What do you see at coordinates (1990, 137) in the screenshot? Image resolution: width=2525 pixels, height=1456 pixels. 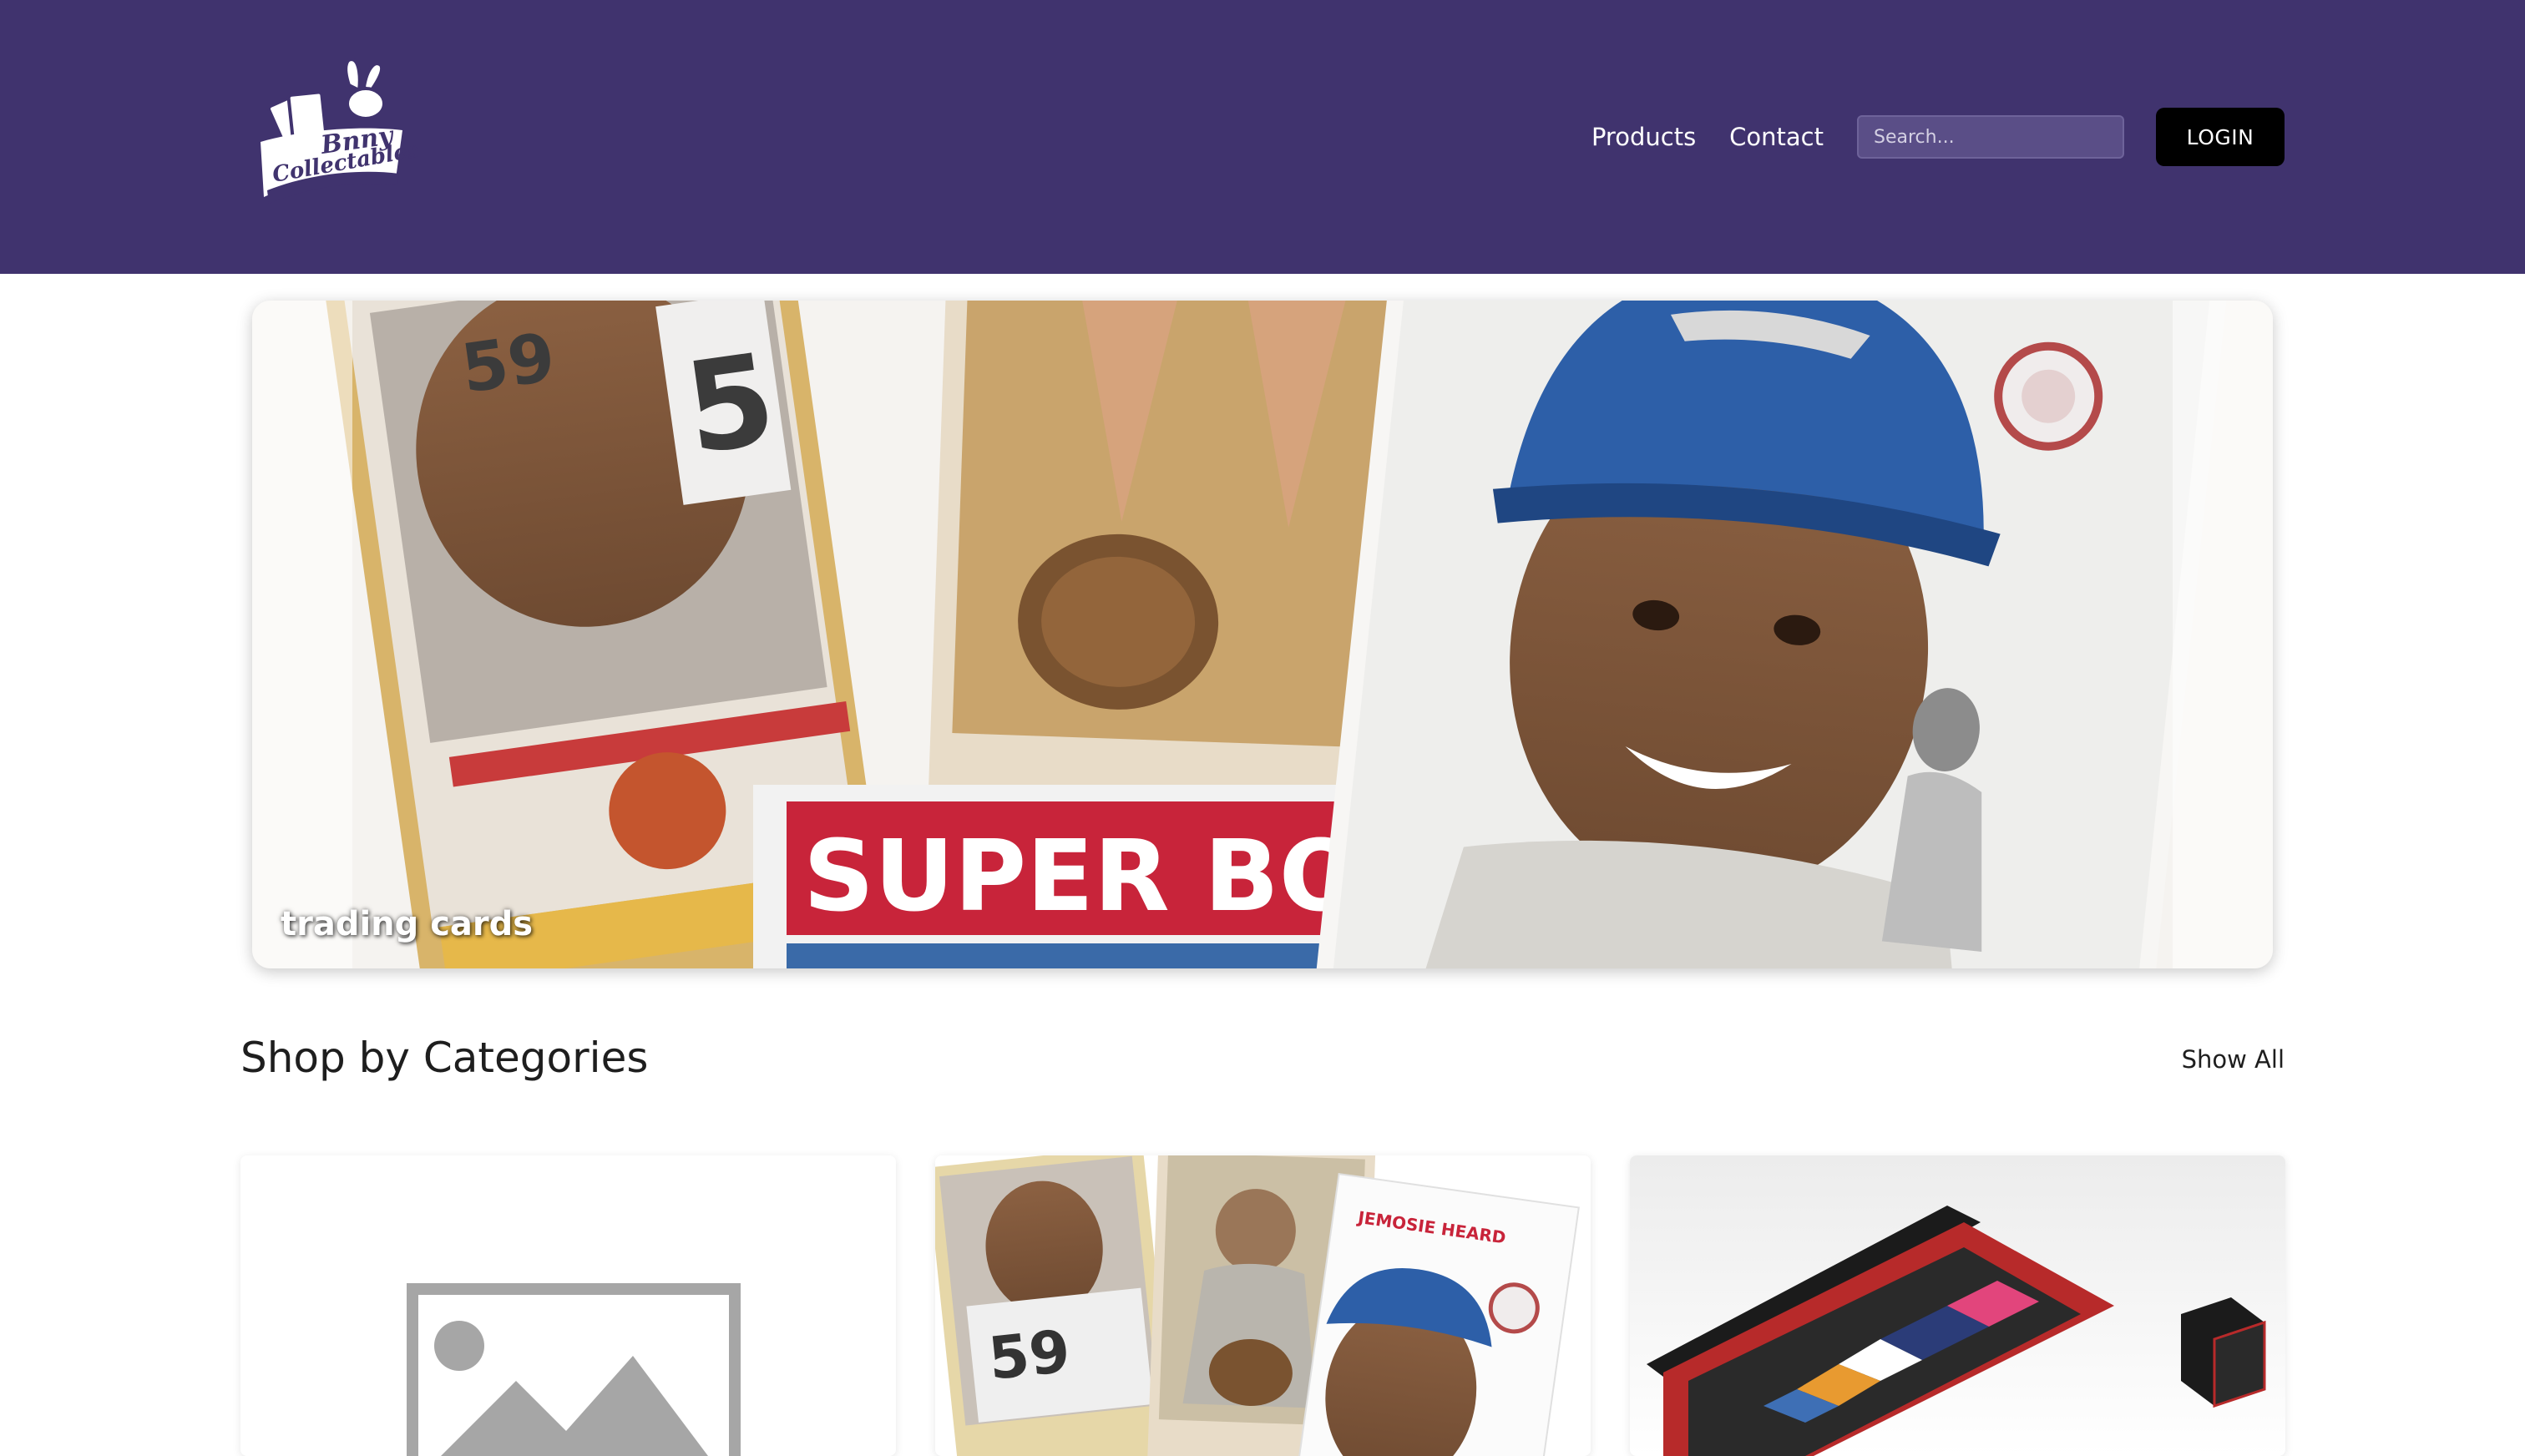 I see `search-input` at bounding box center [1990, 137].